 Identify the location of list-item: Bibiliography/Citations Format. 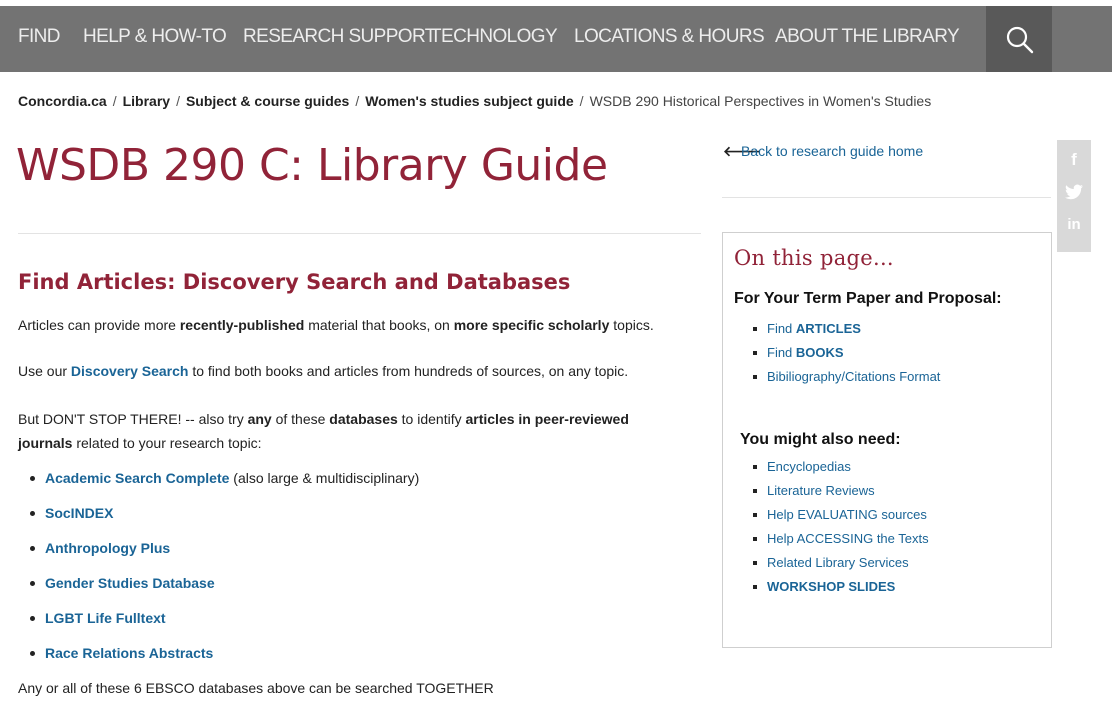
(846, 380).